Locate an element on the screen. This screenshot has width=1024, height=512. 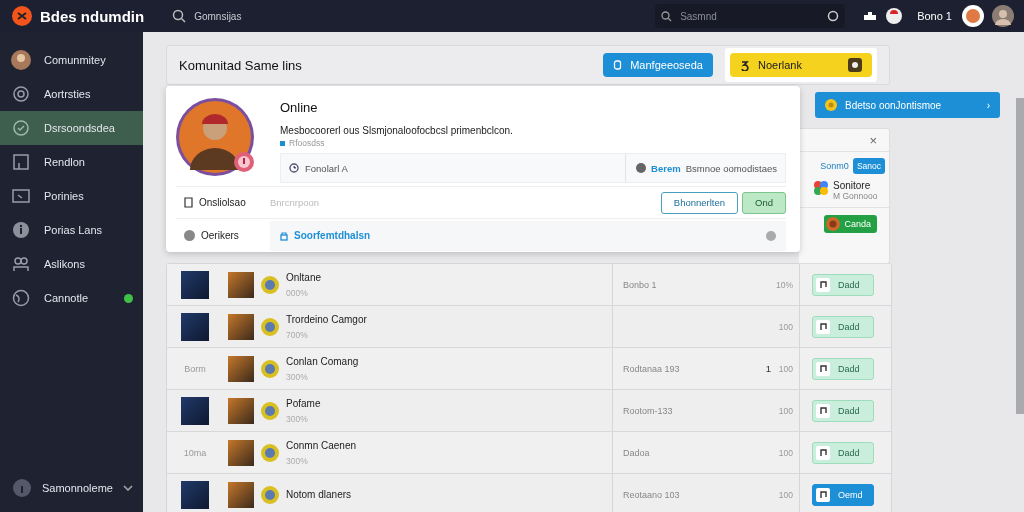
page-title: Komunitad Same lins is located at coordinates (241, 65).